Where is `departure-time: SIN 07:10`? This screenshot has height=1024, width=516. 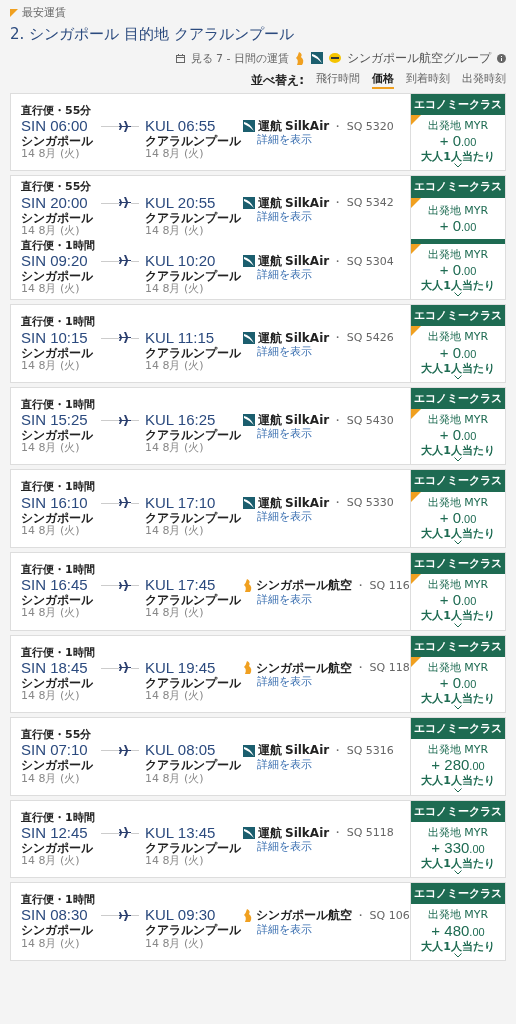 departure-time: SIN 07:10 is located at coordinates (55, 750).